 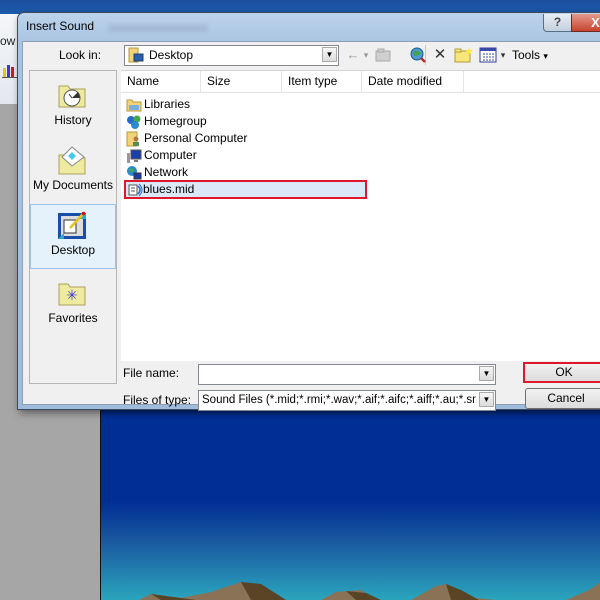 What do you see at coordinates (245, 189) in the screenshot?
I see `list-item-selected: blues.mid` at bounding box center [245, 189].